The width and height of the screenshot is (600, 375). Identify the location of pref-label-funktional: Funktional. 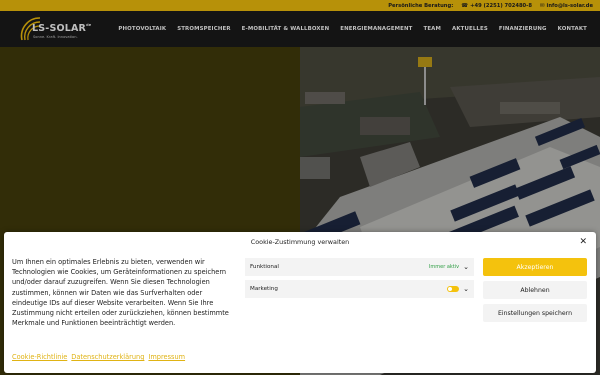
(264, 267).